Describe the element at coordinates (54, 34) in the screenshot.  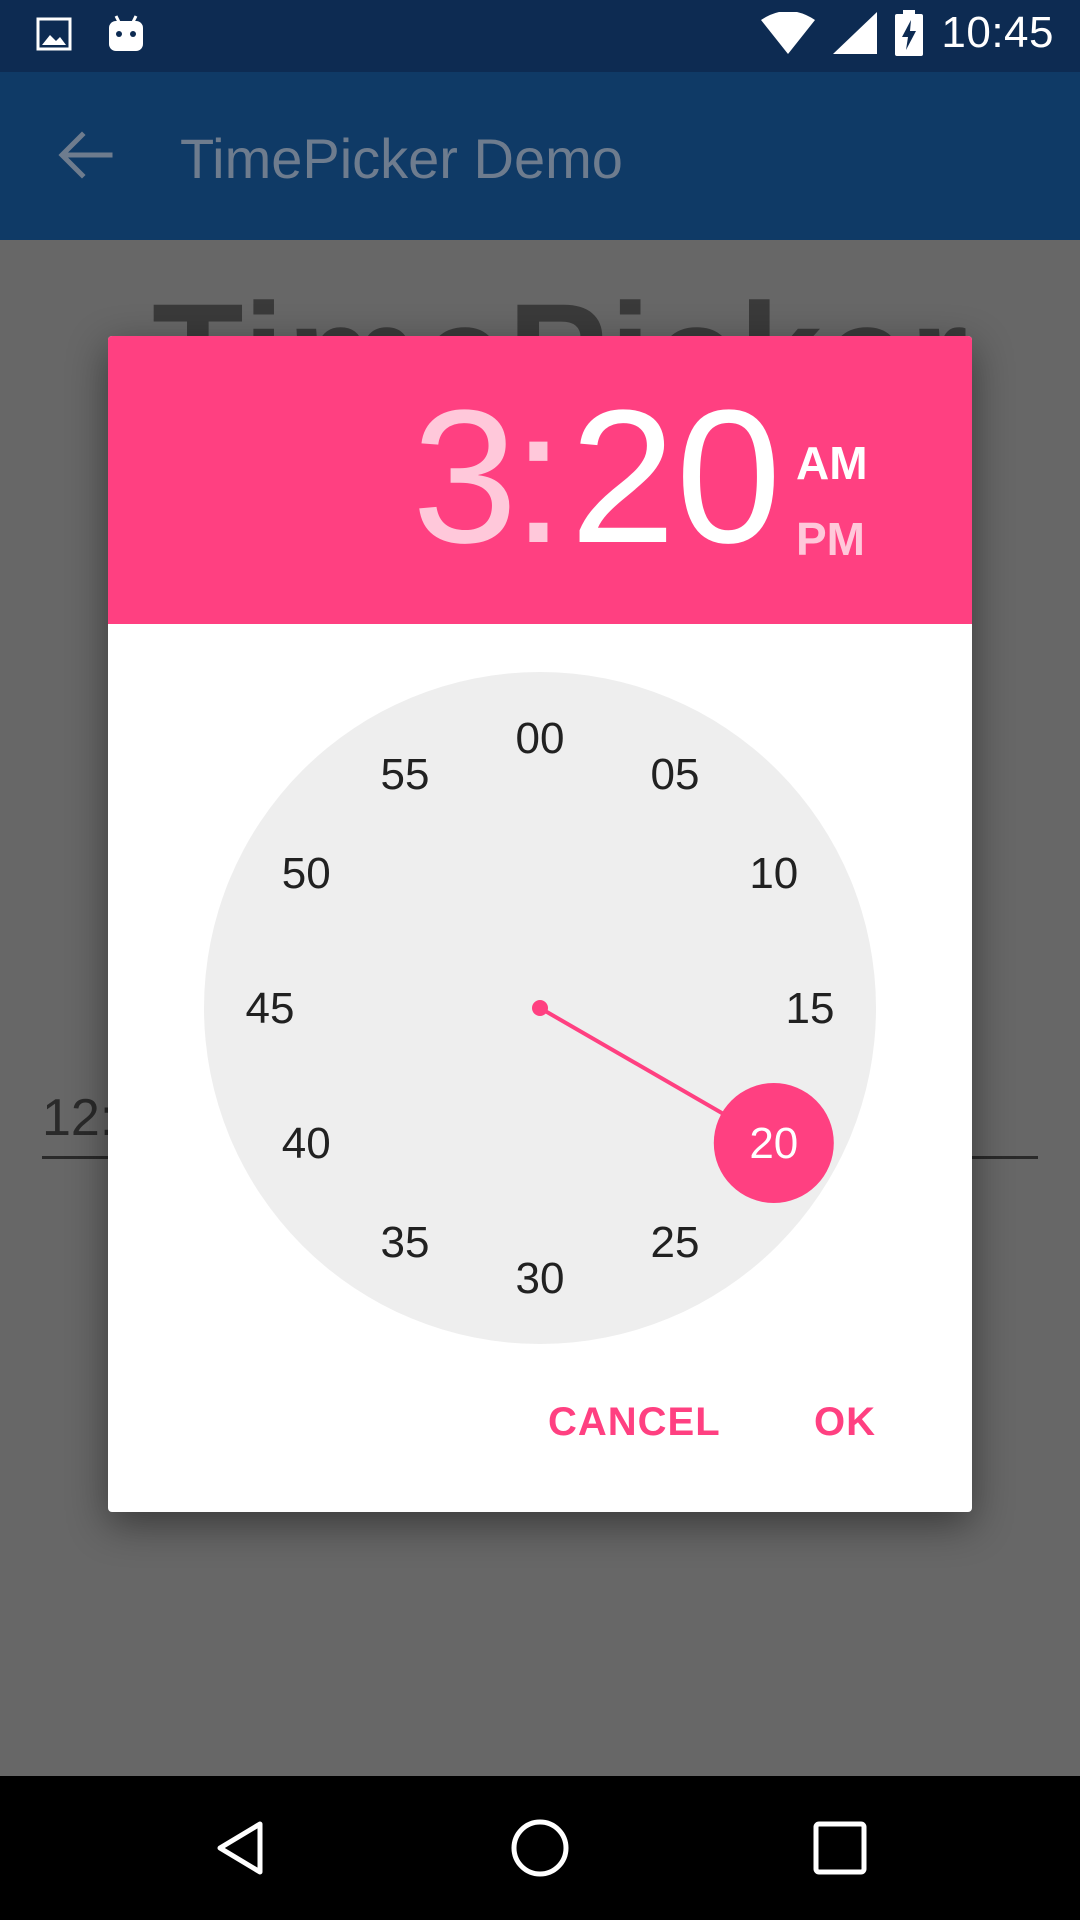
I see `image-icon` at that location.